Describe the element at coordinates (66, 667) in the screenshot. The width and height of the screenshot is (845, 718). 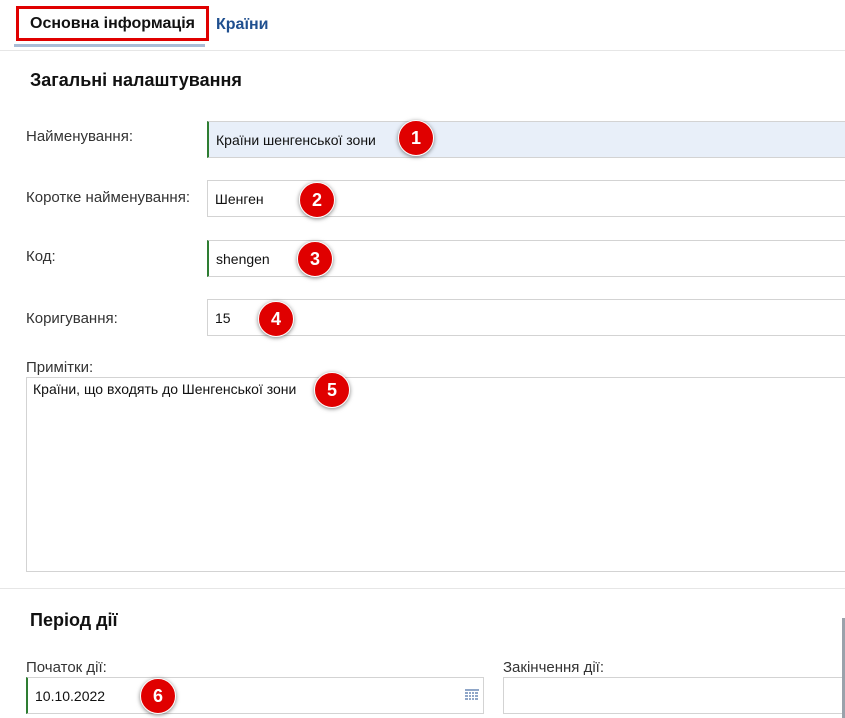
I see `start-date-label: Початок дії:` at that location.